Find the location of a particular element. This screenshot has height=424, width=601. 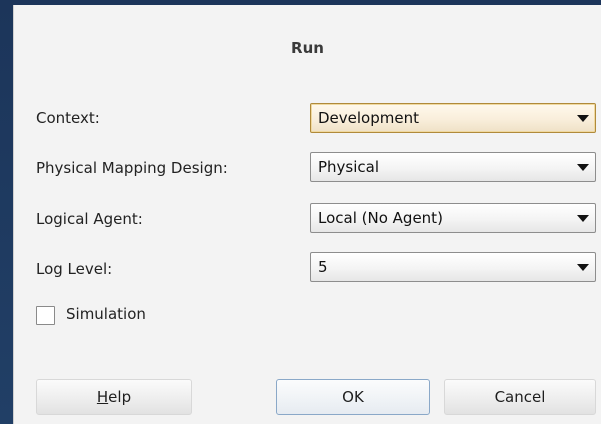

ok-button: OK is located at coordinates (353, 397).